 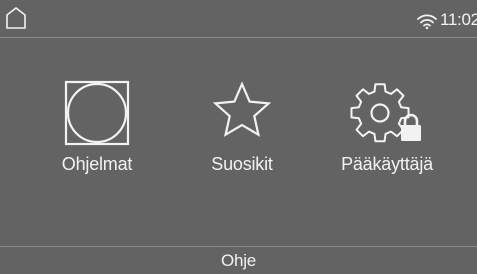 I want to click on status-bar: 11:02, so click(x=238, y=19).